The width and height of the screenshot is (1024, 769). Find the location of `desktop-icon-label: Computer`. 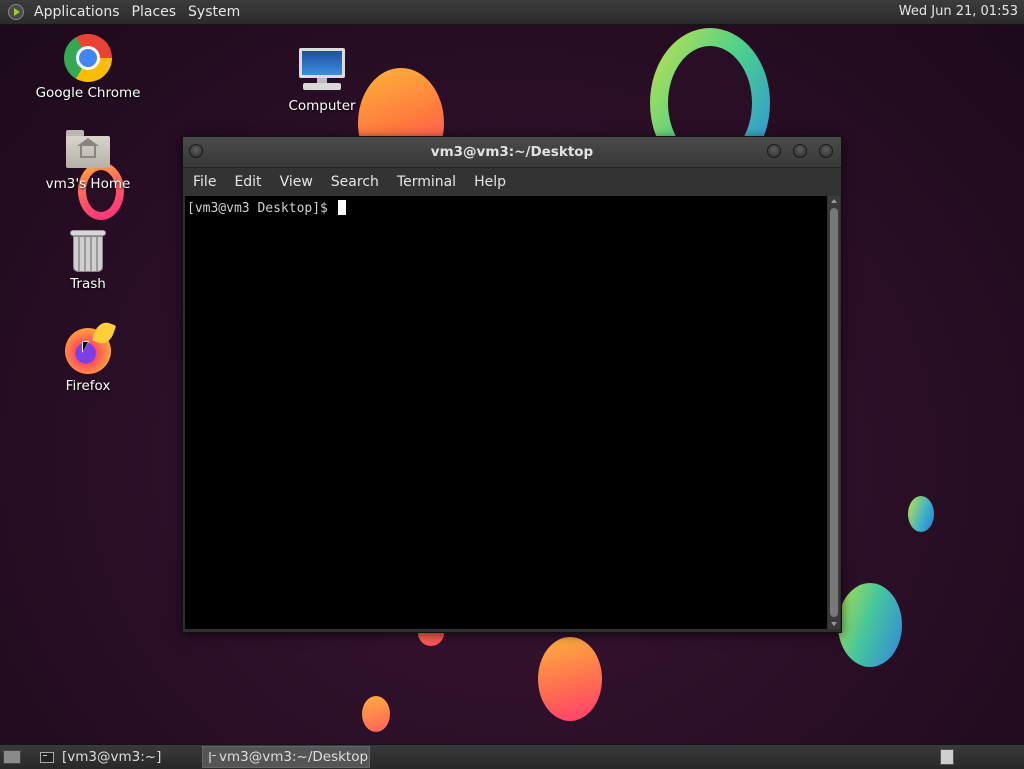

desktop-icon-label: Computer is located at coordinates (322, 106).